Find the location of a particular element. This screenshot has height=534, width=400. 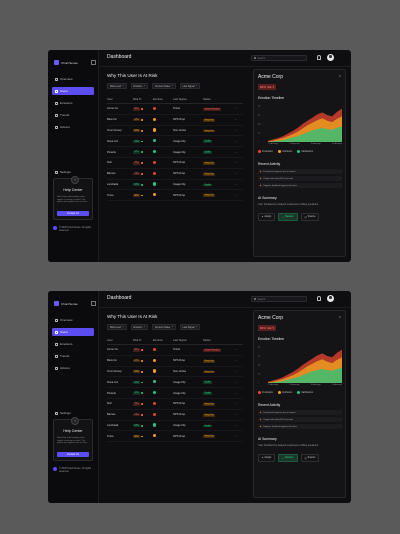

risk-dot-icon is located at coordinates (141, 415).